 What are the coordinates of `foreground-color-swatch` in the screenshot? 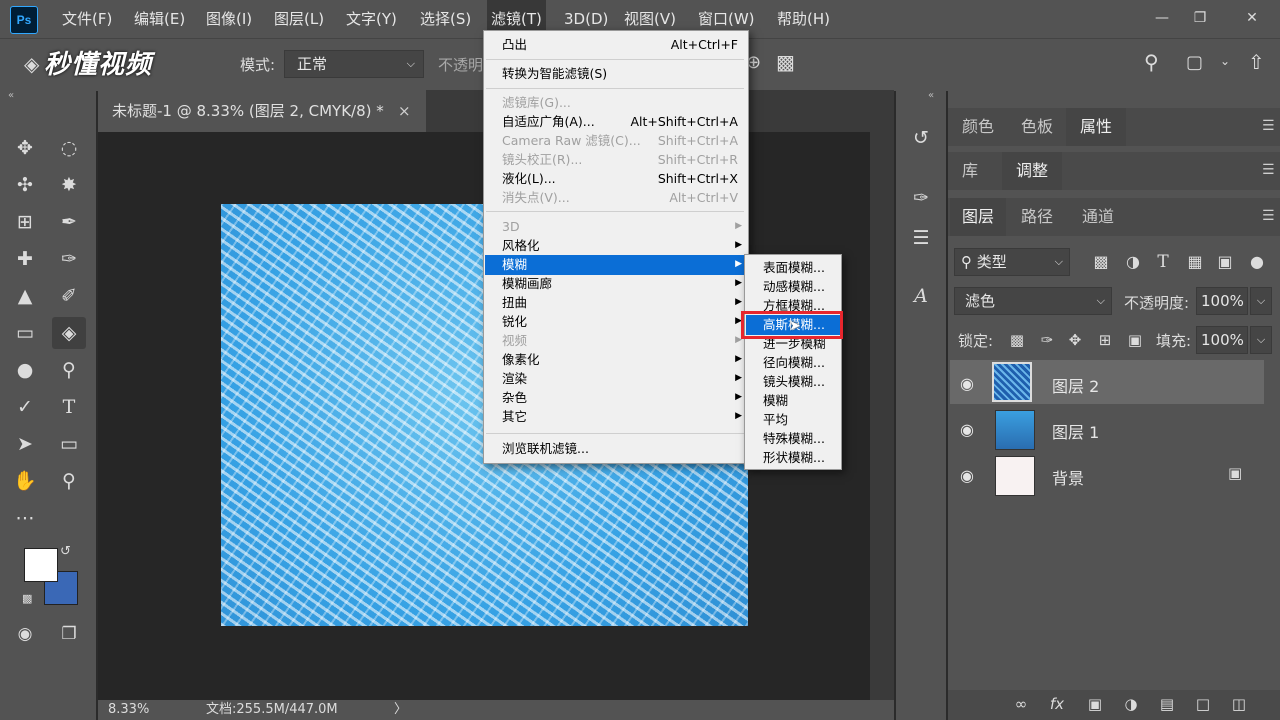 It's located at (41, 565).